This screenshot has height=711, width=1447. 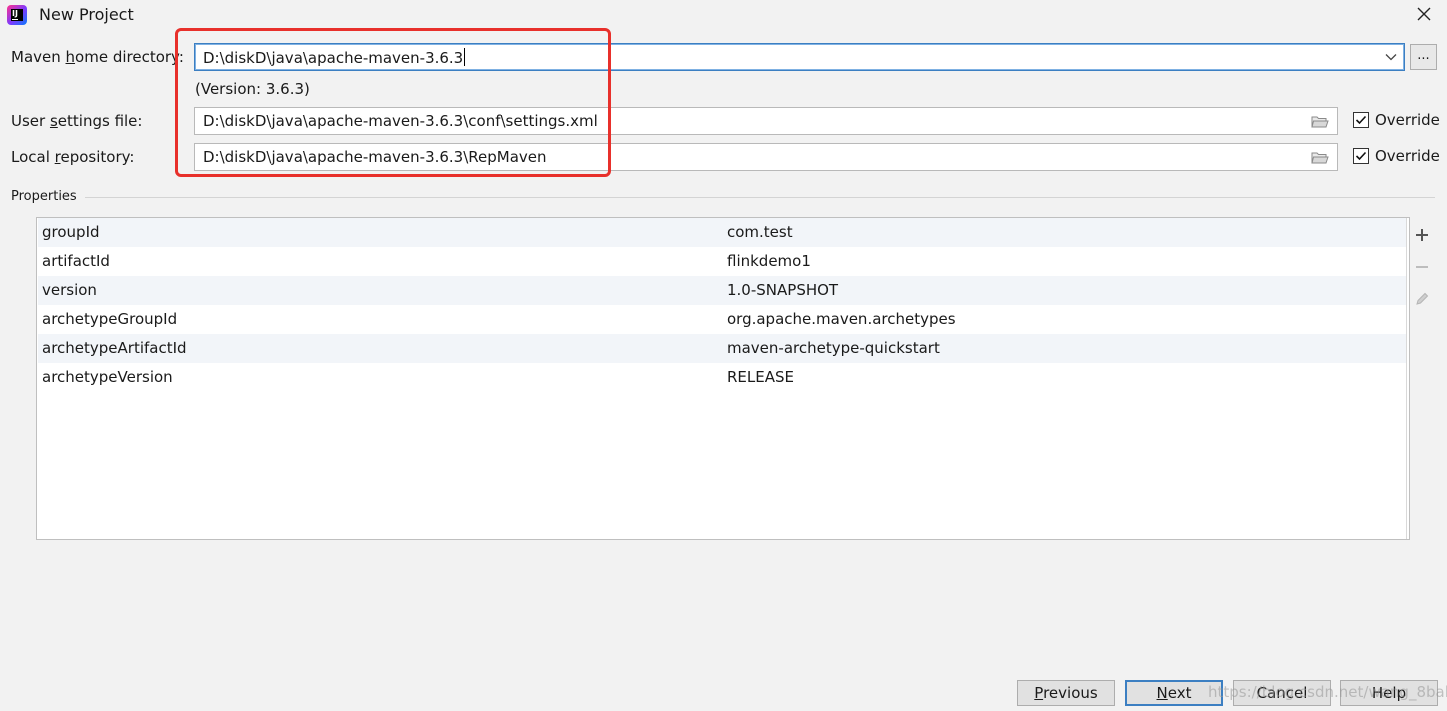 I want to click on close-icon, so click(x=1424, y=14).